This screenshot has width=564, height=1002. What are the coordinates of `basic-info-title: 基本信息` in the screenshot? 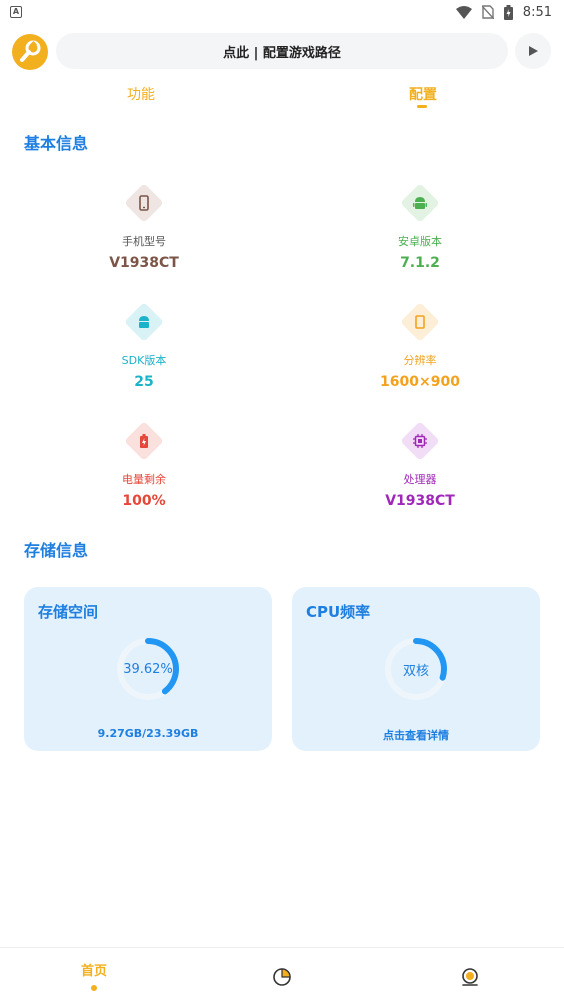 It's located at (56, 143).